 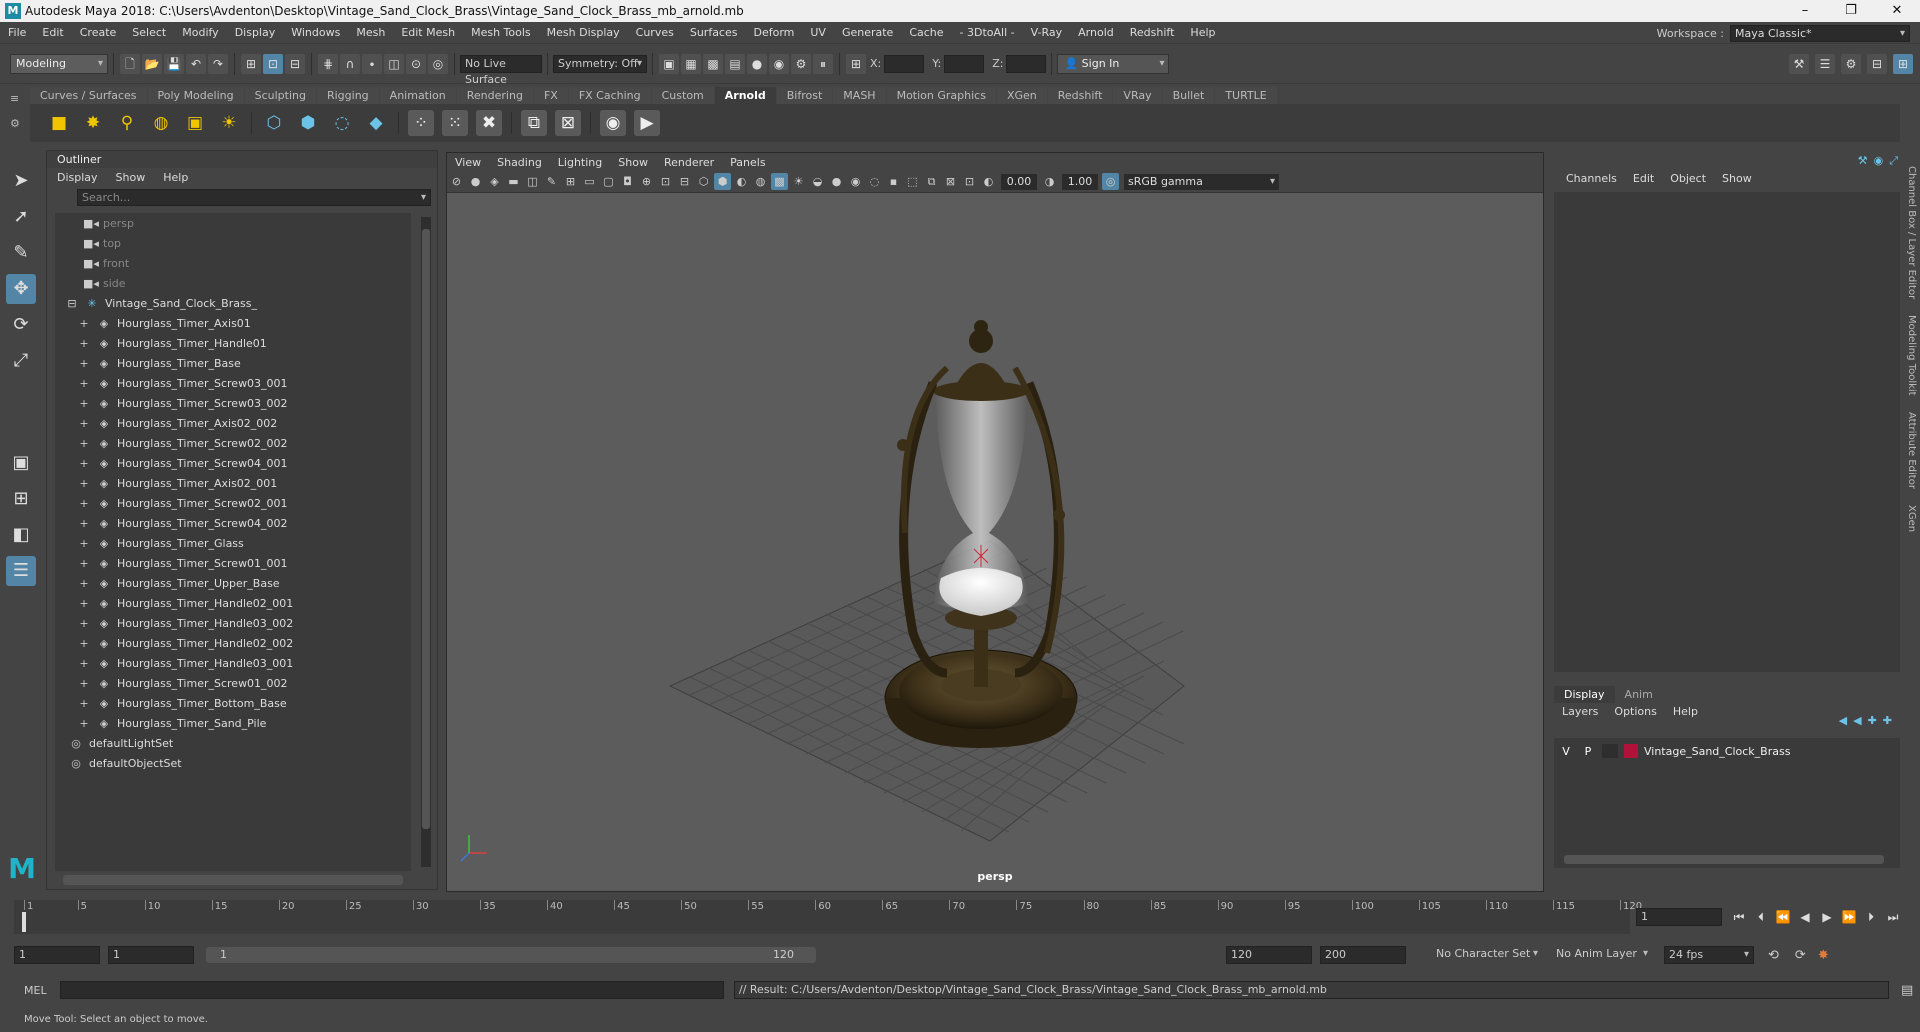 What do you see at coordinates (1825, 64) in the screenshot?
I see `attribute-editor-icon: ☰` at bounding box center [1825, 64].